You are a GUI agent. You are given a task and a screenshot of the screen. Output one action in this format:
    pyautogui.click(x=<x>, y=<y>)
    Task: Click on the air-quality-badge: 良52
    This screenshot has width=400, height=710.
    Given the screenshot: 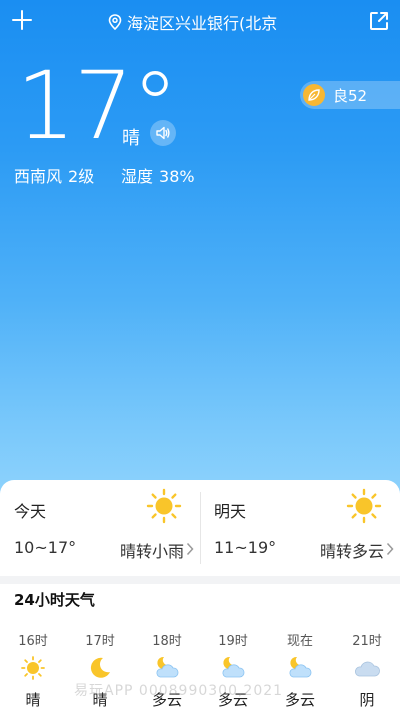 What is the action you would take?
    pyautogui.click(x=350, y=95)
    